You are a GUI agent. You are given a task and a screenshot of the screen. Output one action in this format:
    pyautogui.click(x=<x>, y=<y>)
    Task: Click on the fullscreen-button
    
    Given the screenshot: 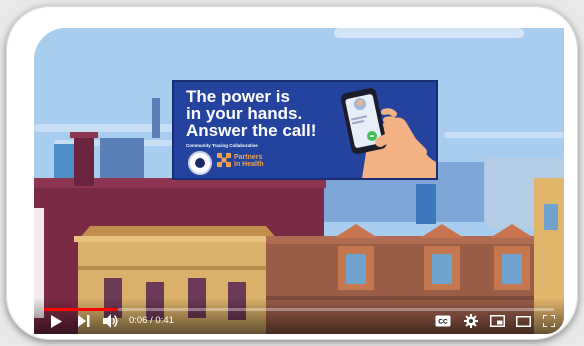 What is the action you would take?
    pyautogui.click(x=549, y=321)
    